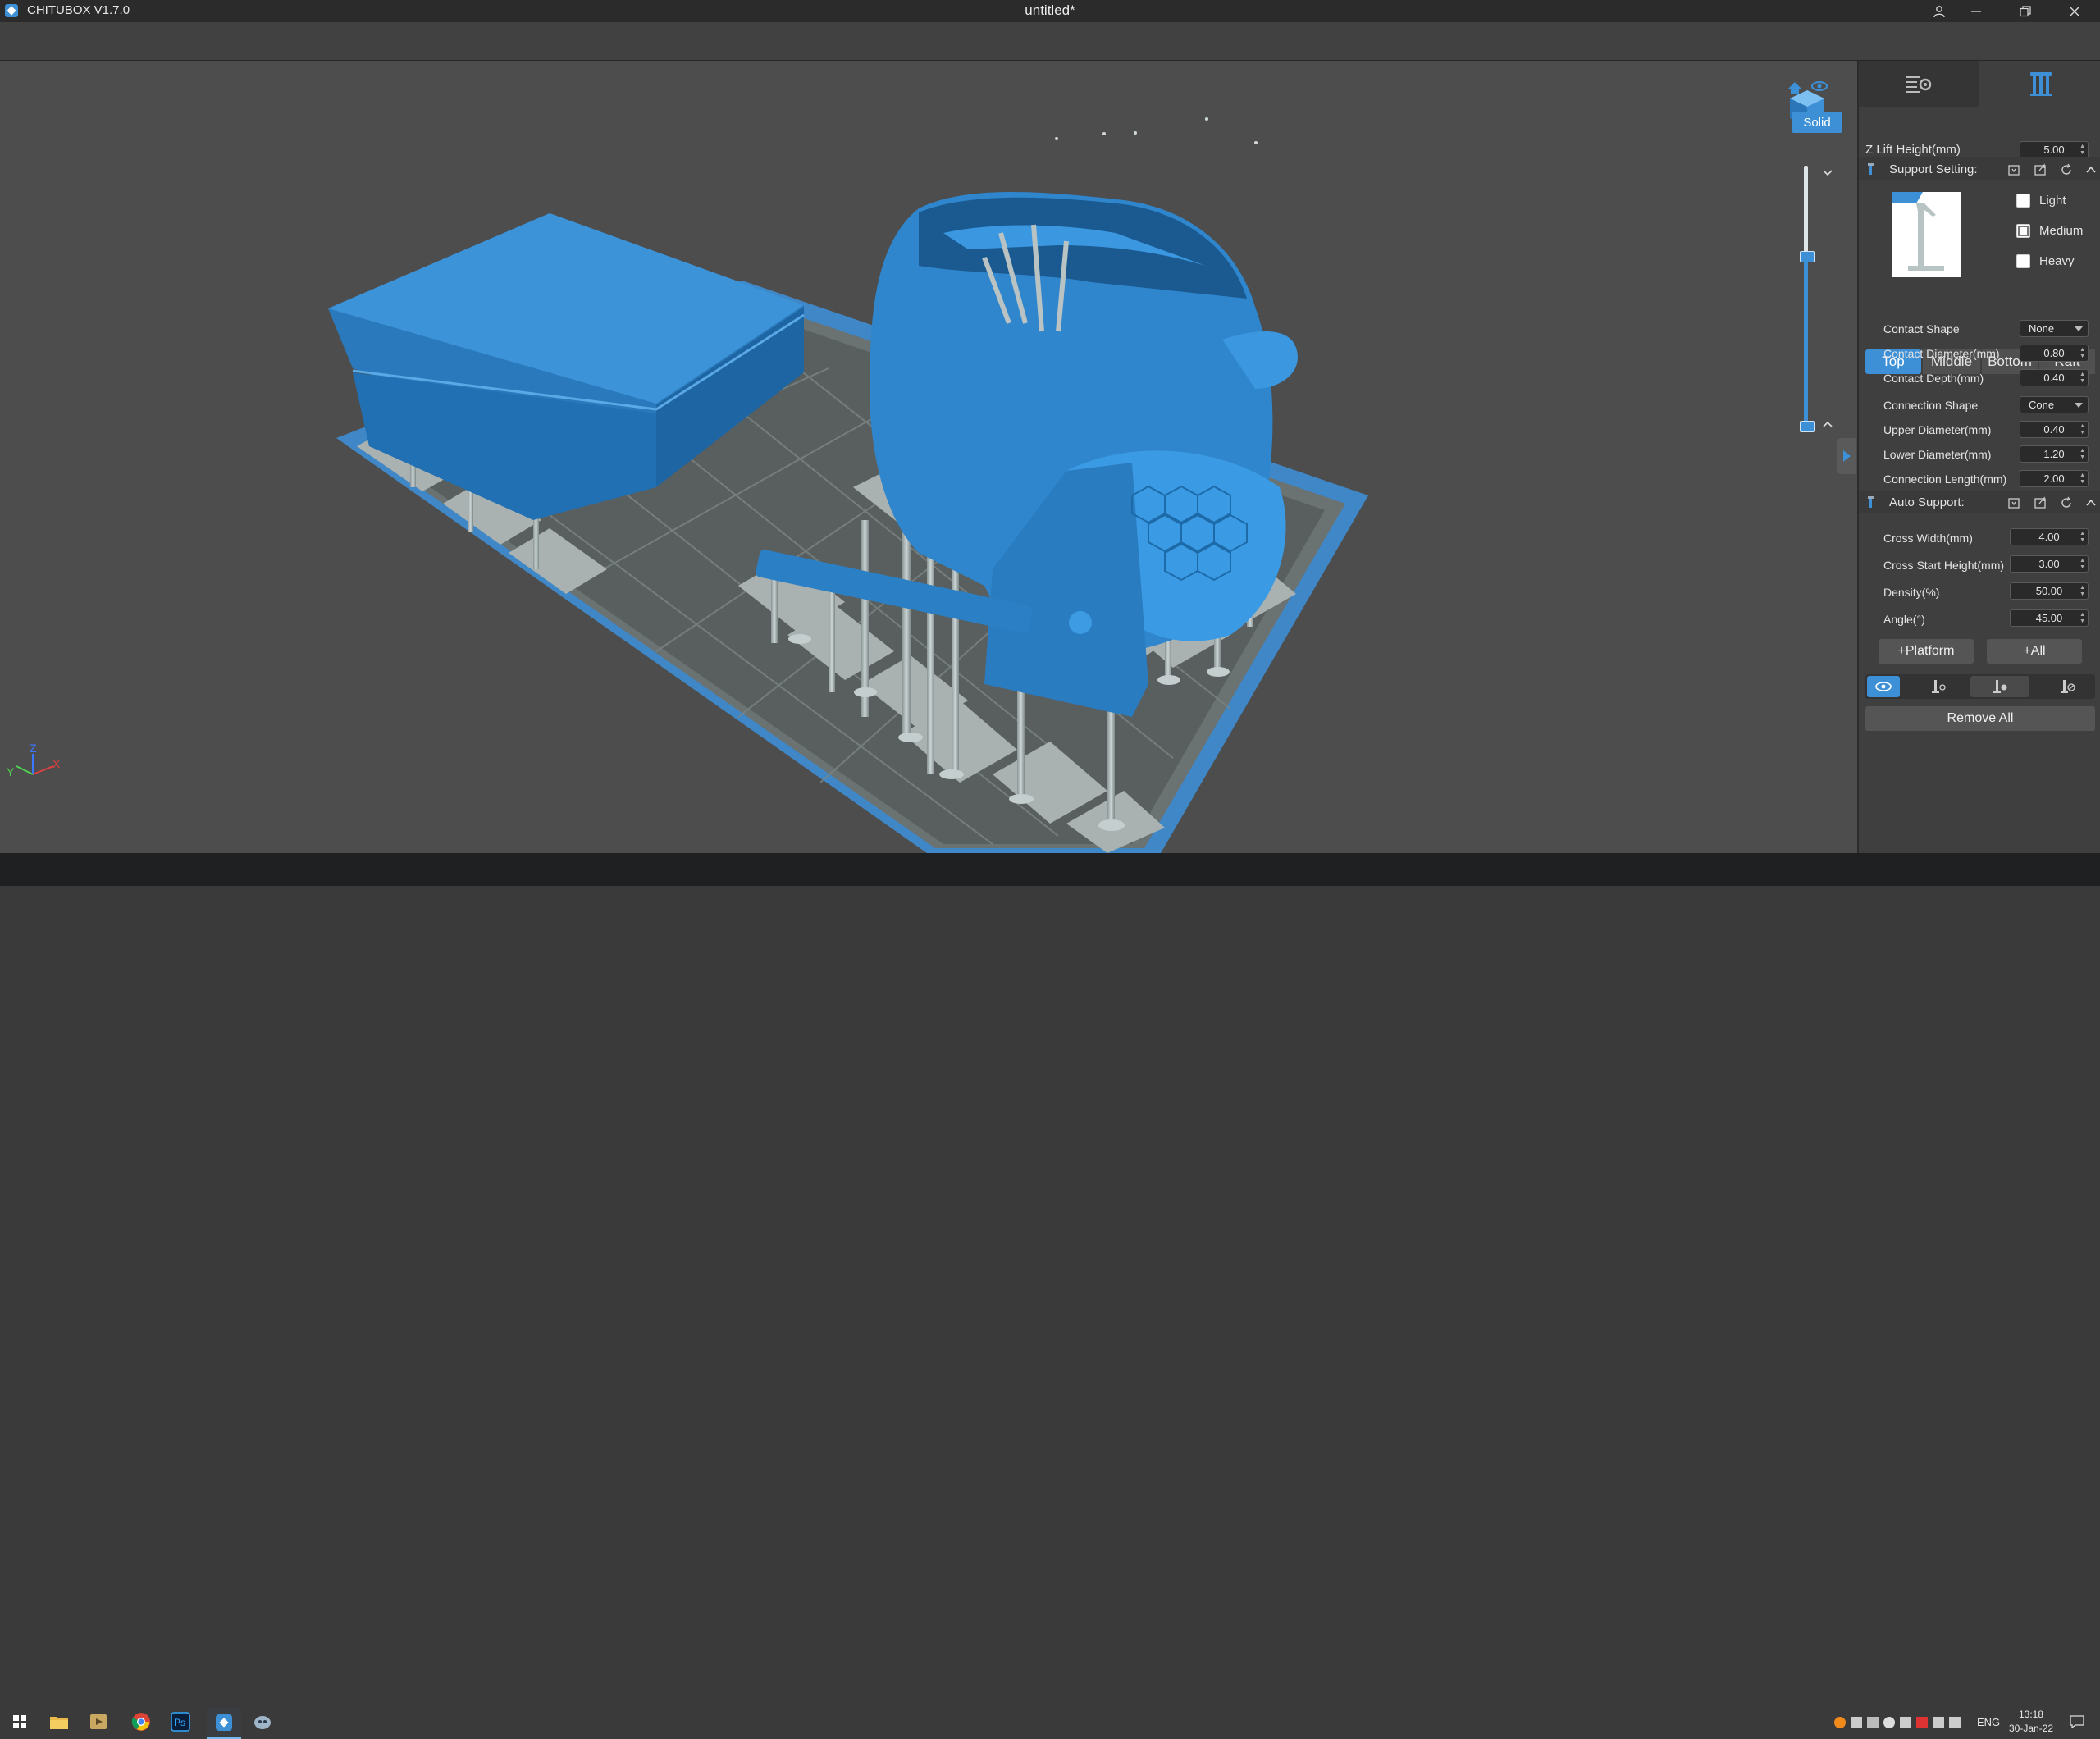 Image resolution: width=2100 pixels, height=1739 pixels. I want to click on chrome-button, so click(141, 1722).